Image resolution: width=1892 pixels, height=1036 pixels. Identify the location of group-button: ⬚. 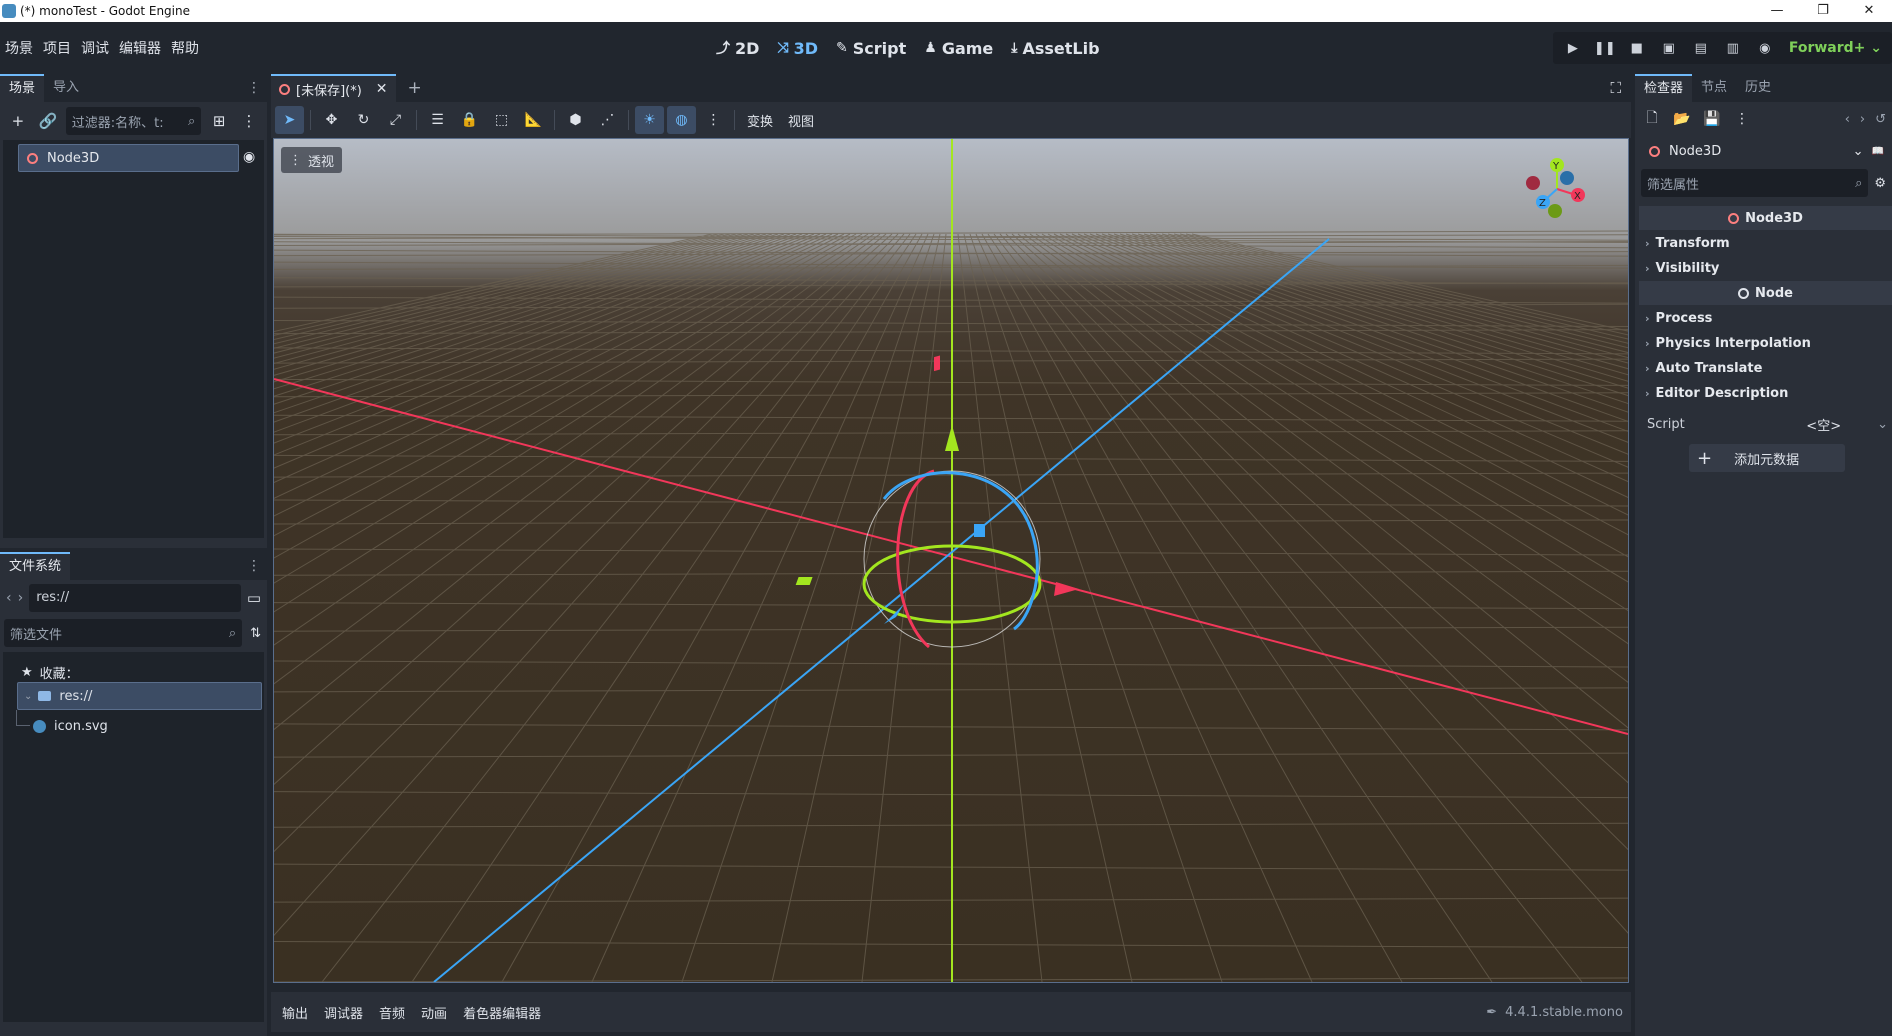
(501, 120).